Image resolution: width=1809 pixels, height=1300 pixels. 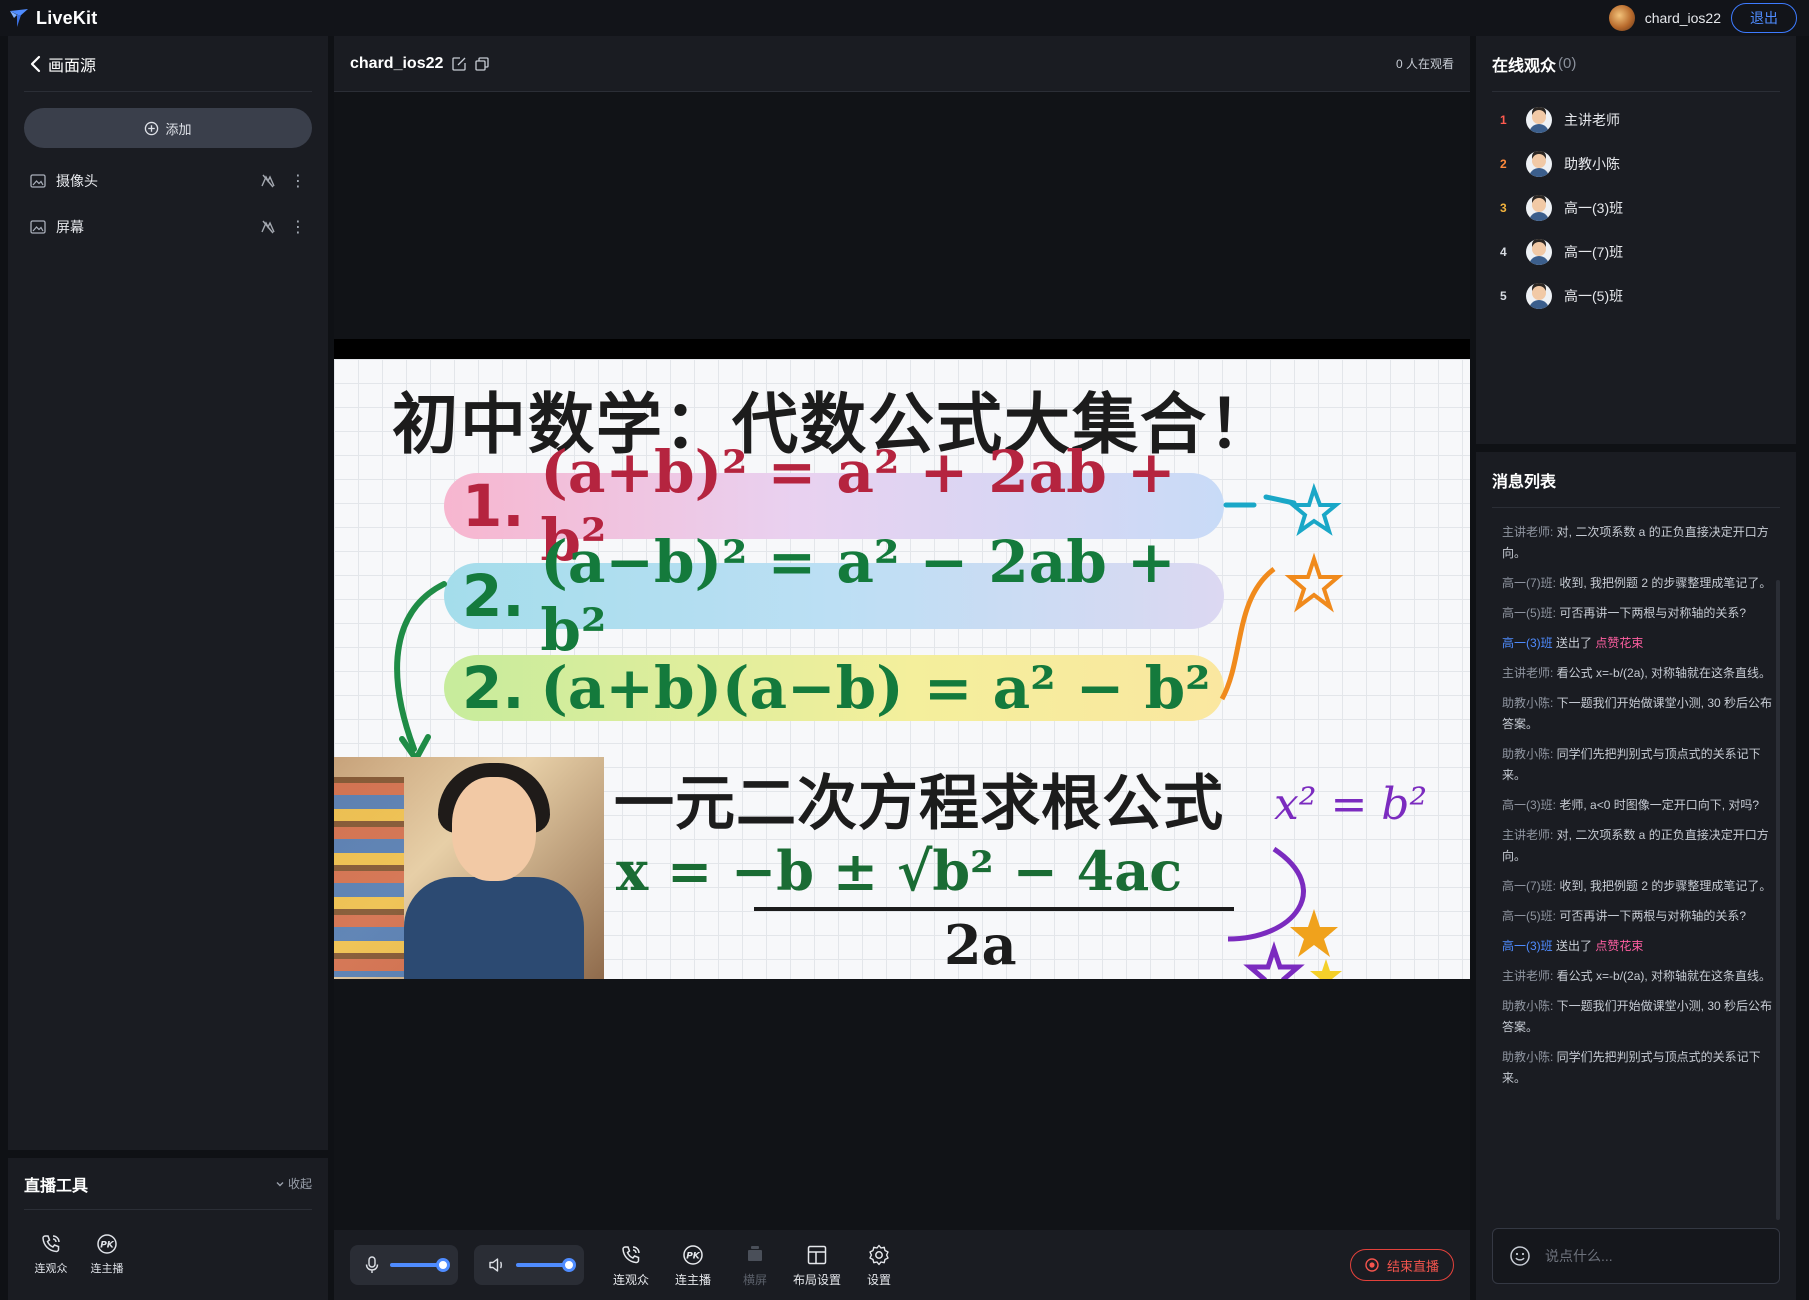 I want to click on logout-button: 退出, so click(x=1764, y=18).